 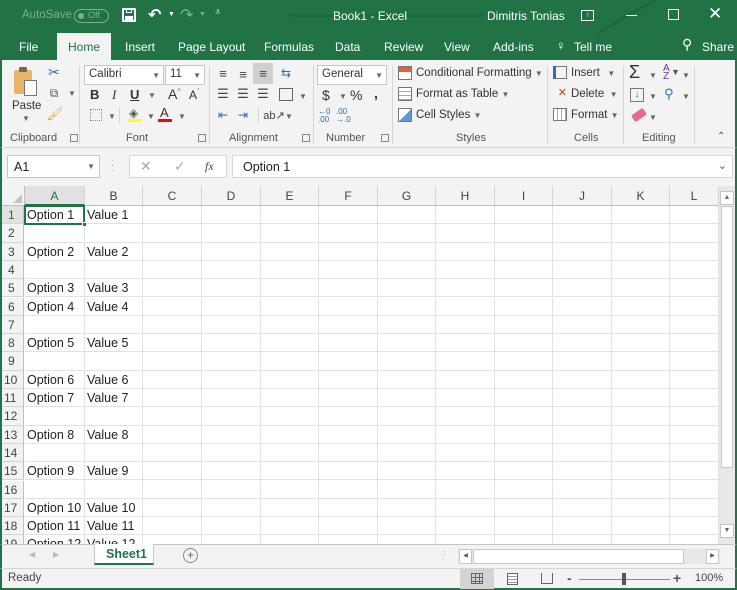 I want to click on column-header-a: A, so click(x=55, y=196).